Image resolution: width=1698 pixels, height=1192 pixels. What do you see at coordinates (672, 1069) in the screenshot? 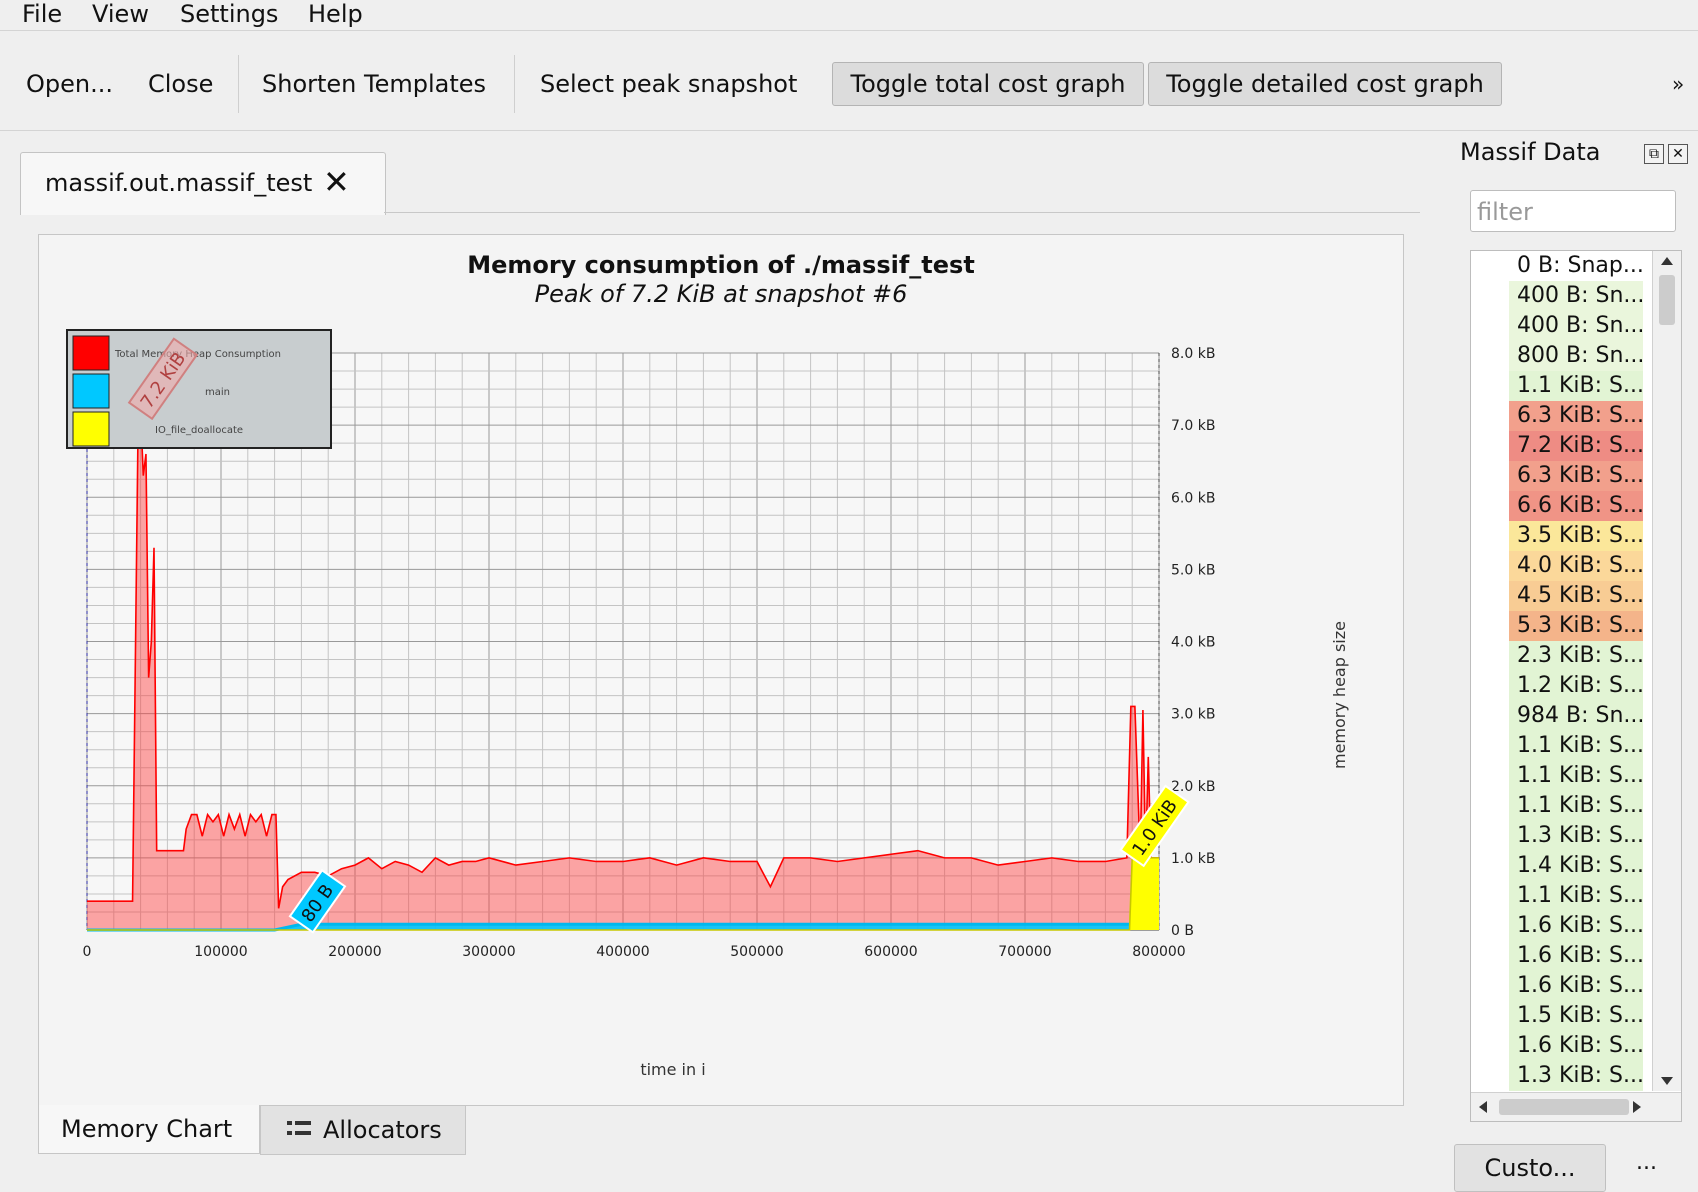
I see `x-axis-label: time in i` at bounding box center [672, 1069].